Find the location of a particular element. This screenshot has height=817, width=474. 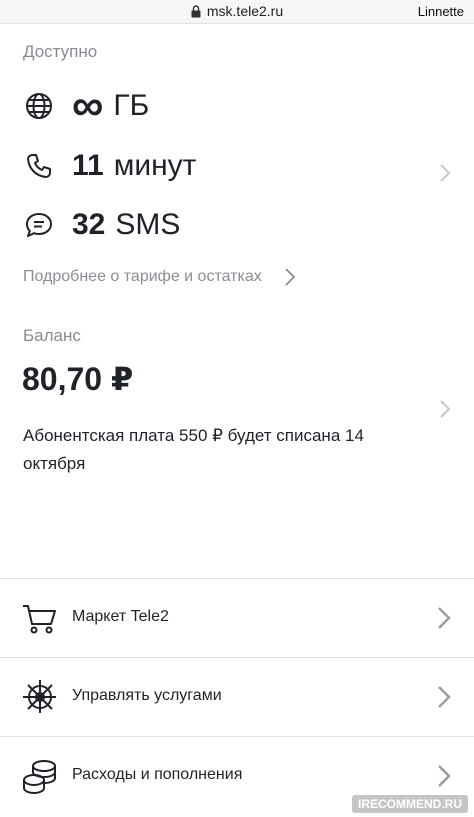

balance-label: Баланс is located at coordinates (52, 335).